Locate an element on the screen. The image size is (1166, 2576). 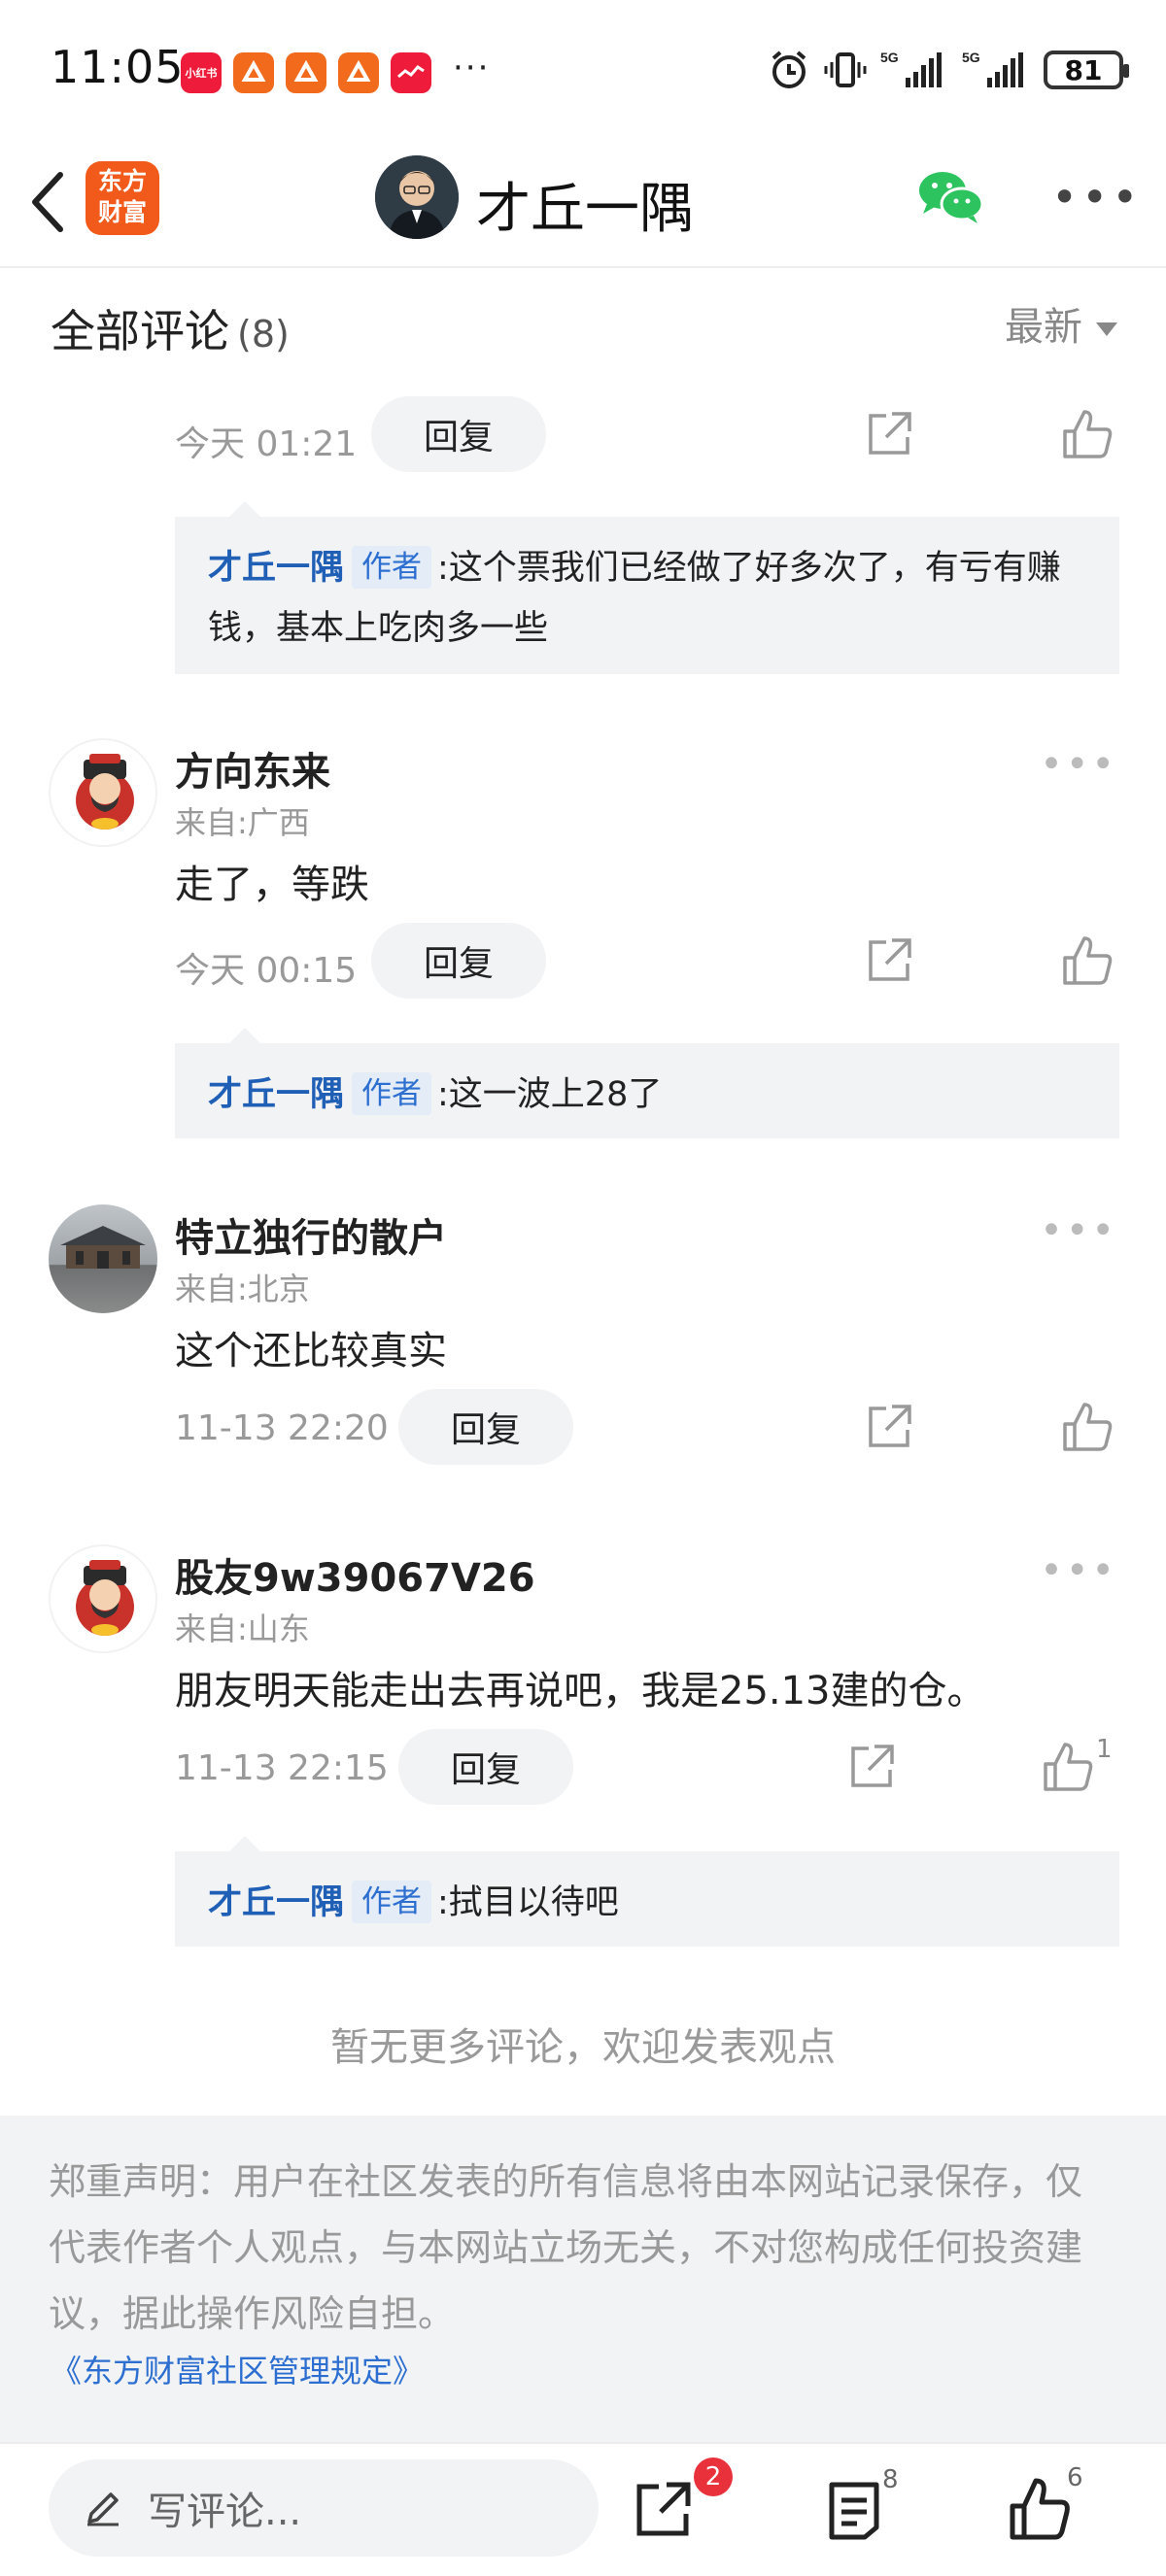
eastmoney-logo: 东方 财富 is located at coordinates (122, 198).